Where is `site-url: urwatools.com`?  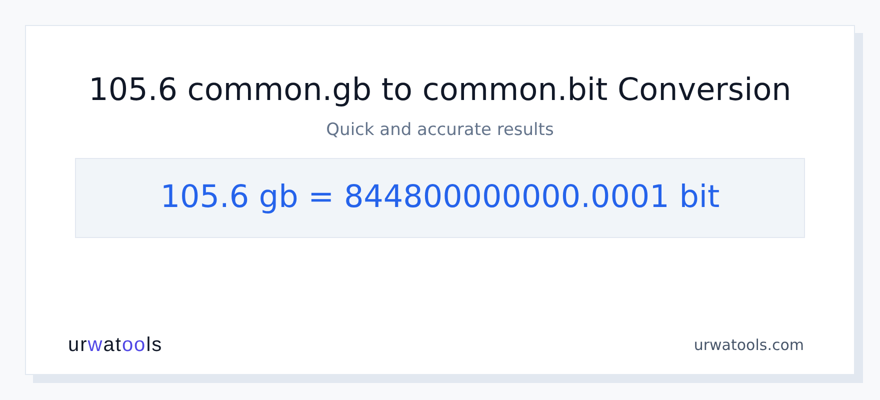 site-url: urwatools.com is located at coordinates (749, 345).